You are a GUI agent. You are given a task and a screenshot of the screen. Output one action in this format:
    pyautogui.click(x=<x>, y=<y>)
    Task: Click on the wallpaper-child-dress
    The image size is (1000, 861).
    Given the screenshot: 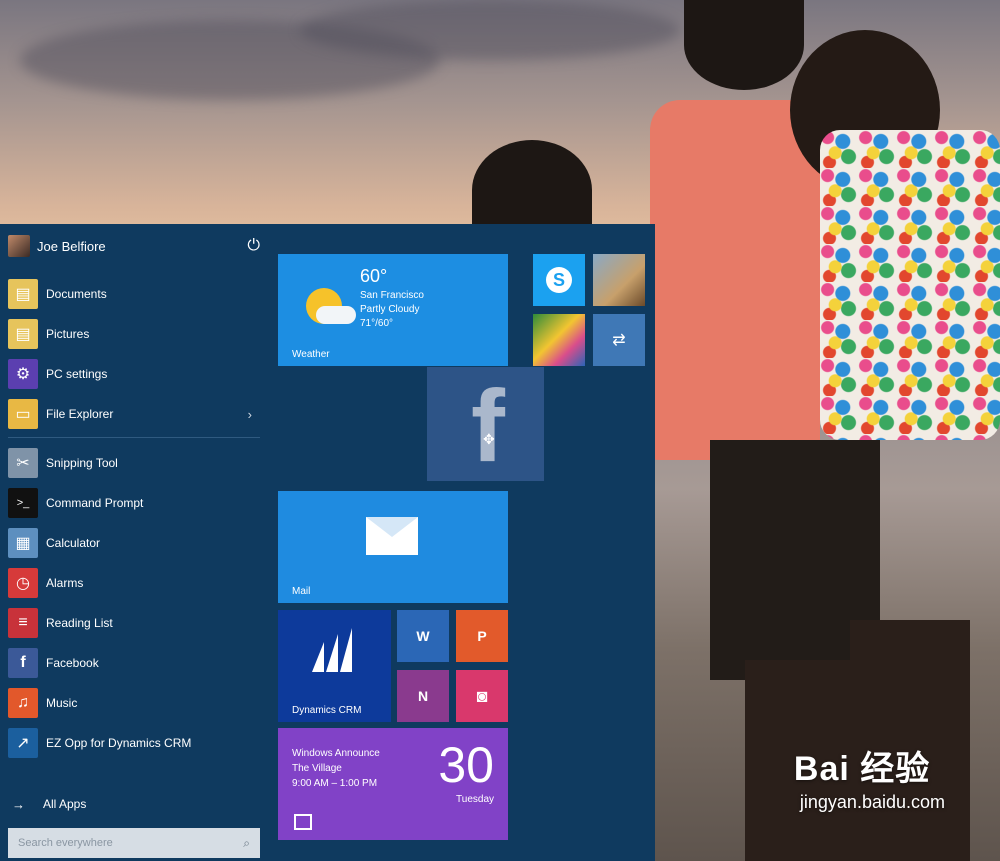 What is the action you would take?
    pyautogui.click(x=910, y=285)
    